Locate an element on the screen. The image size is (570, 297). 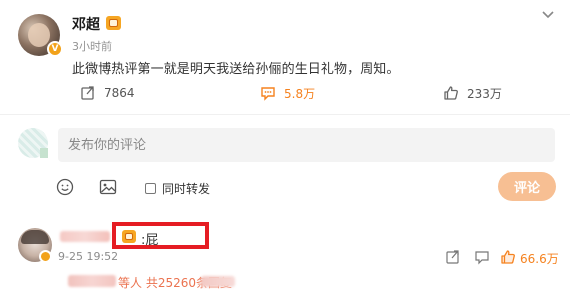
reply-author-name-redacted is located at coordinates (85, 236).